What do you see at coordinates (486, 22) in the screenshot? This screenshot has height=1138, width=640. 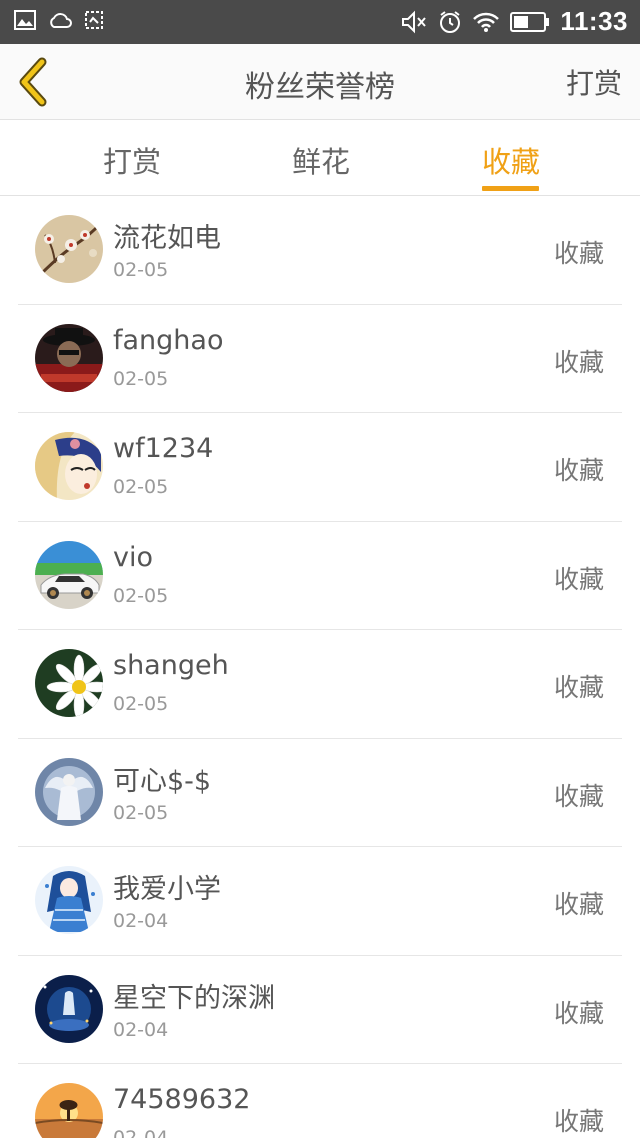 I see `wifi-icon` at bounding box center [486, 22].